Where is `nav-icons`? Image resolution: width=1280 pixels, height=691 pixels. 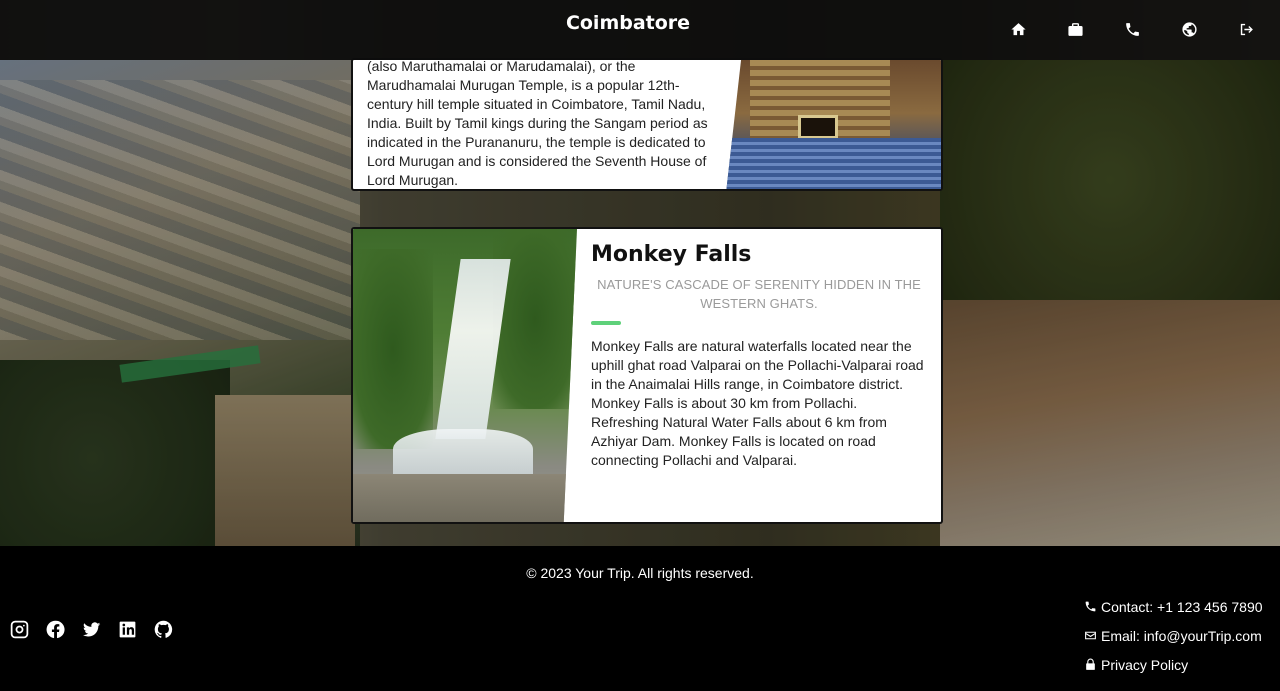 nav-icons is located at coordinates (1132, 29).